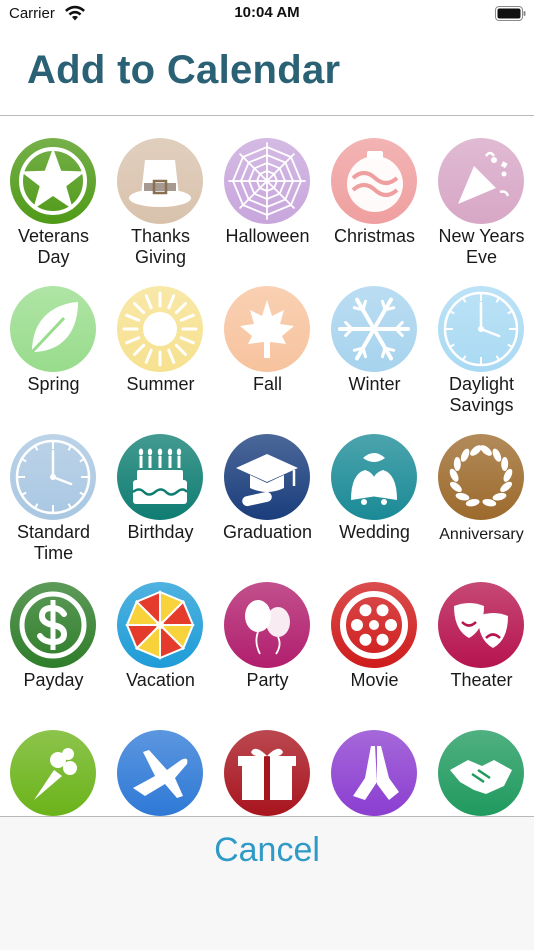  What do you see at coordinates (267, 12) in the screenshot?
I see `status-time: 10:04 AM` at bounding box center [267, 12].